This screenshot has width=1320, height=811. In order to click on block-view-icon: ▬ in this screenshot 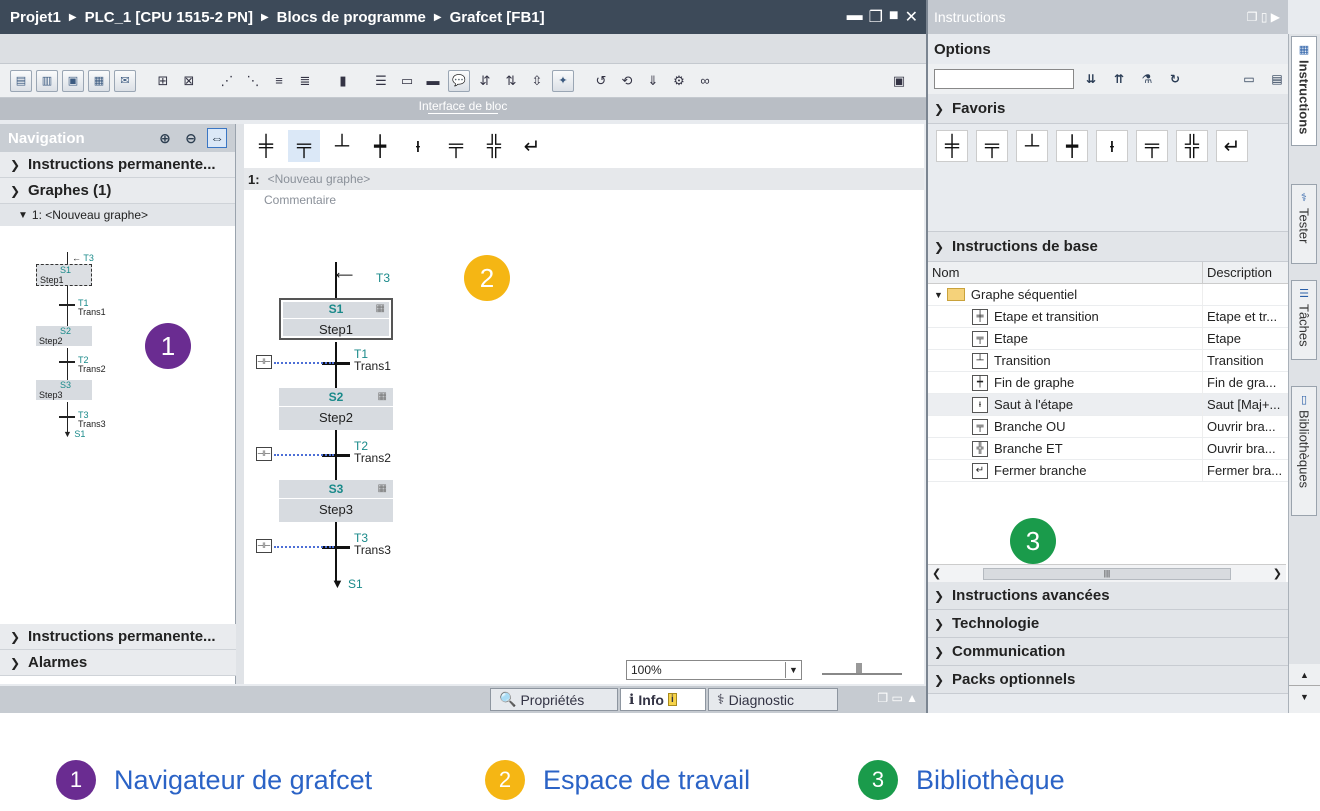, I will do `click(433, 81)`.